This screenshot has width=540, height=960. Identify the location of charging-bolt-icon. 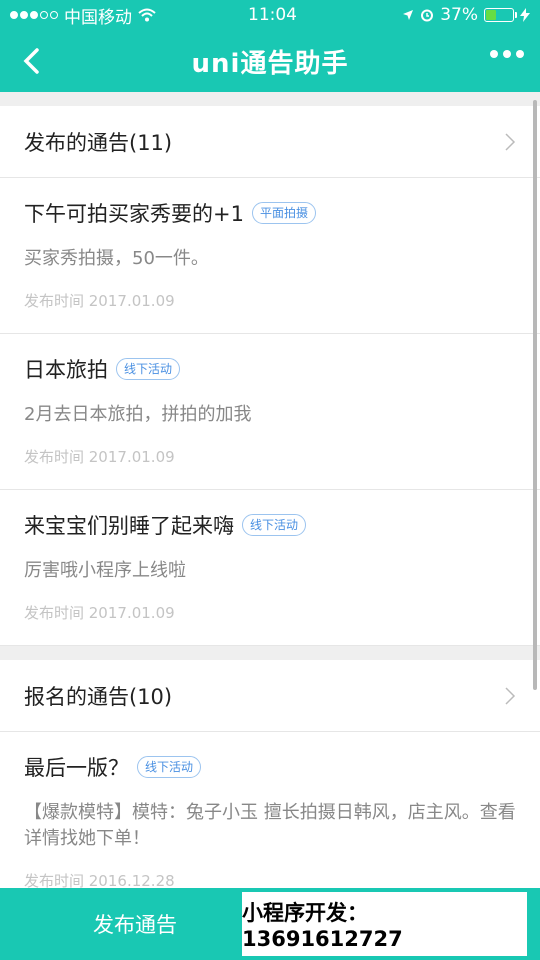
(525, 15).